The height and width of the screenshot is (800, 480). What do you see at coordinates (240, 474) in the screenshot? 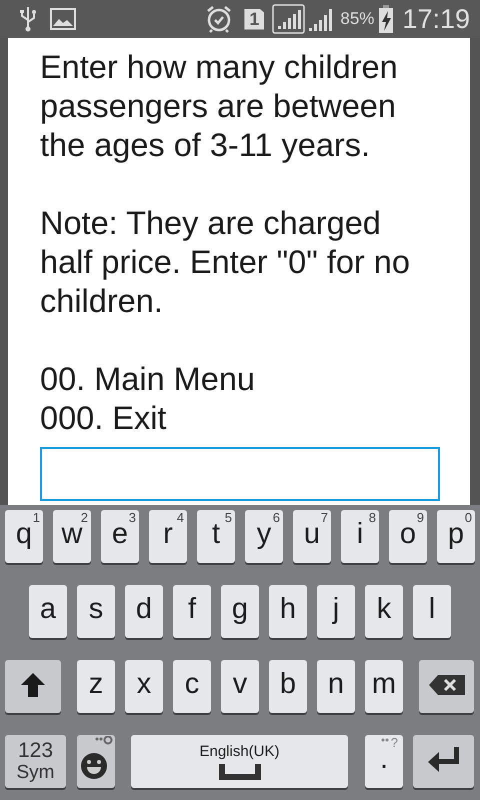
I see `answer-field` at bounding box center [240, 474].